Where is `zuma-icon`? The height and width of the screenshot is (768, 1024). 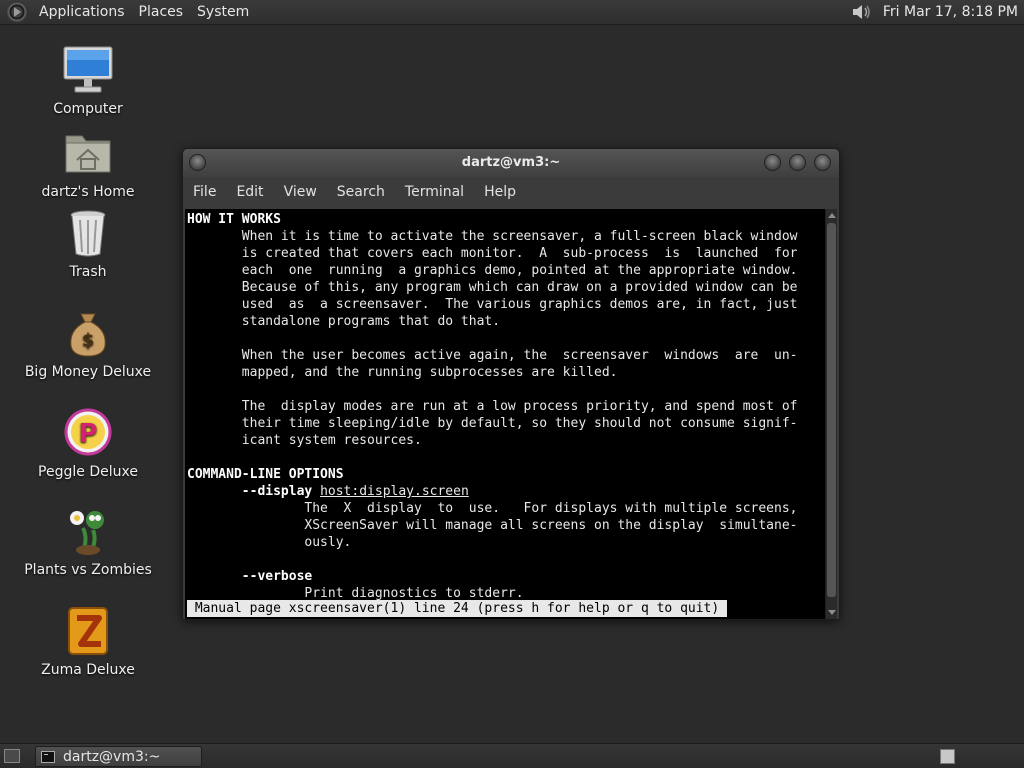
zuma-icon is located at coordinates (88, 632).